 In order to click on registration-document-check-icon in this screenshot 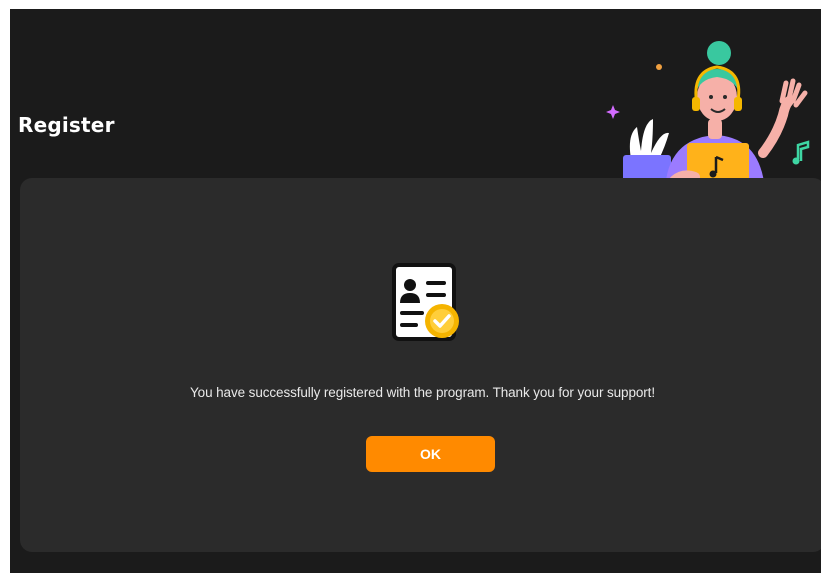, I will do `click(425, 302)`.